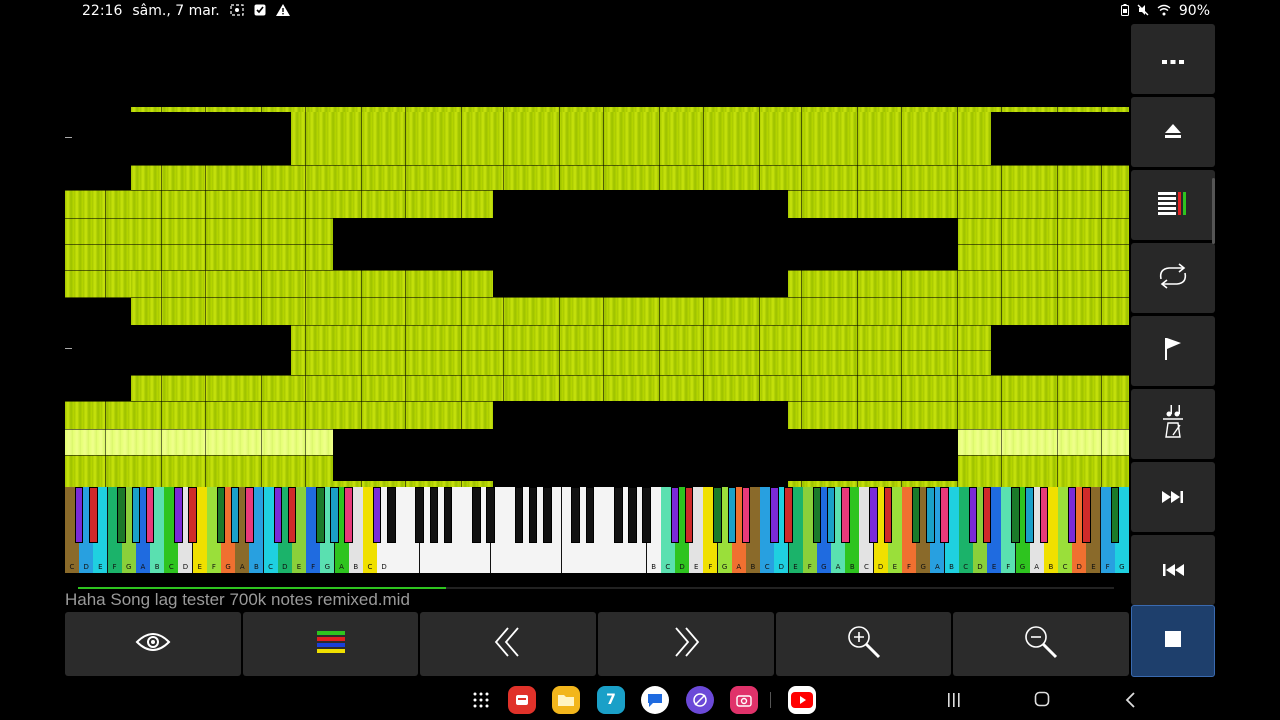  What do you see at coordinates (1173, 132) in the screenshot?
I see `eject-button` at bounding box center [1173, 132].